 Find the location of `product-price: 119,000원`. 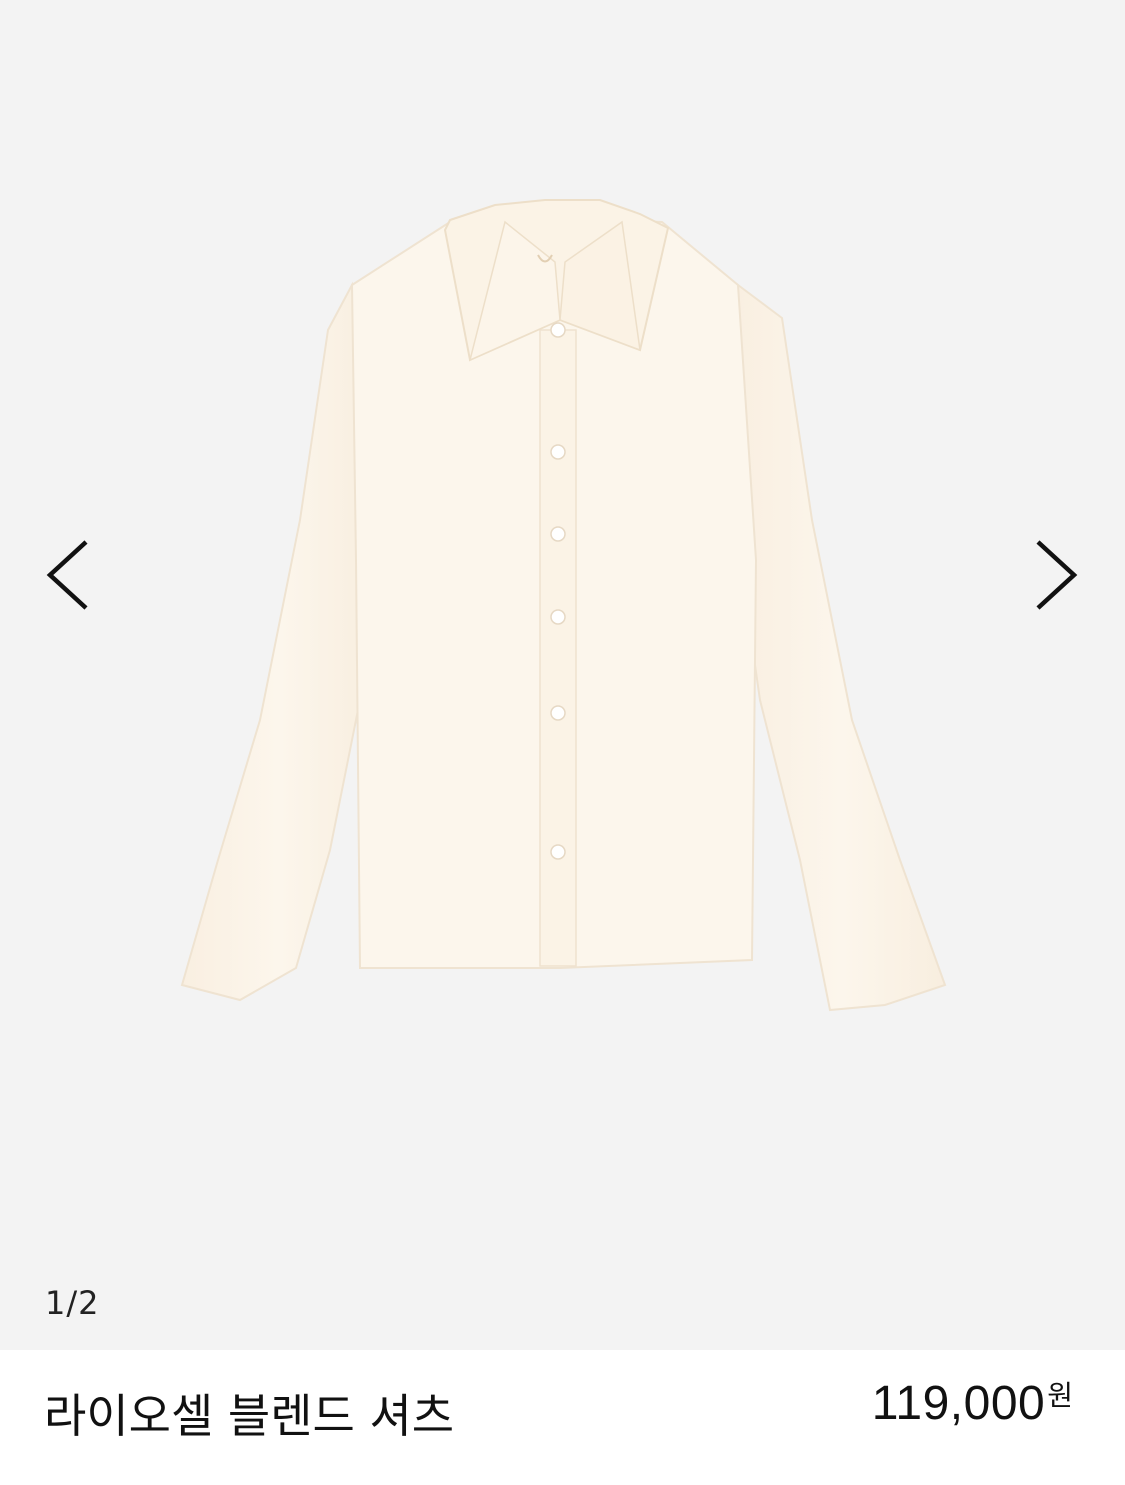

product-price: 119,000원 is located at coordinates (972, 1403).